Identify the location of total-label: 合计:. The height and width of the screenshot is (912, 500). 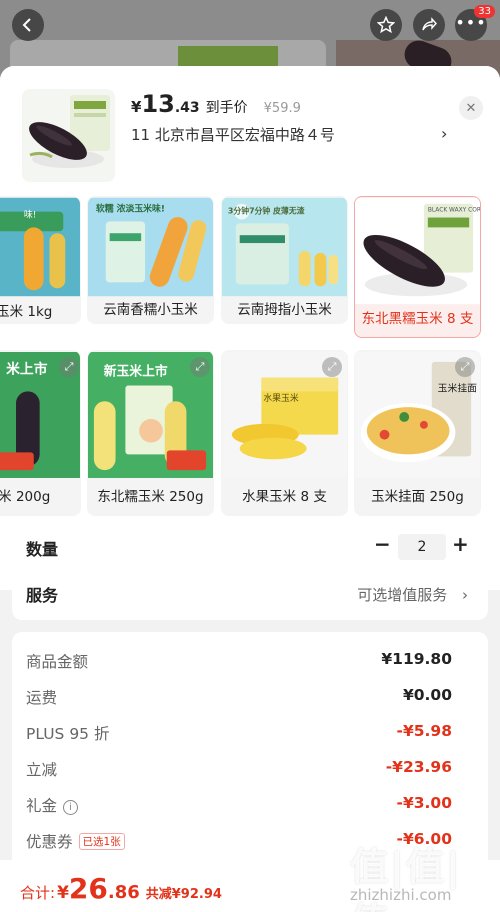
(38, 893).